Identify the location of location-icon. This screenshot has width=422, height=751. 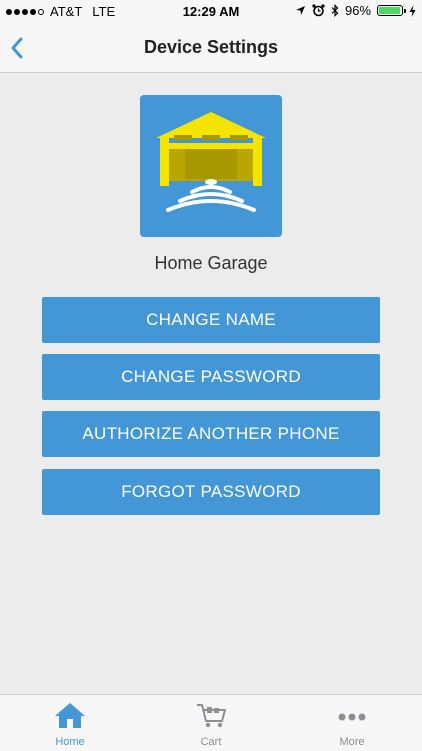
(300, 10).